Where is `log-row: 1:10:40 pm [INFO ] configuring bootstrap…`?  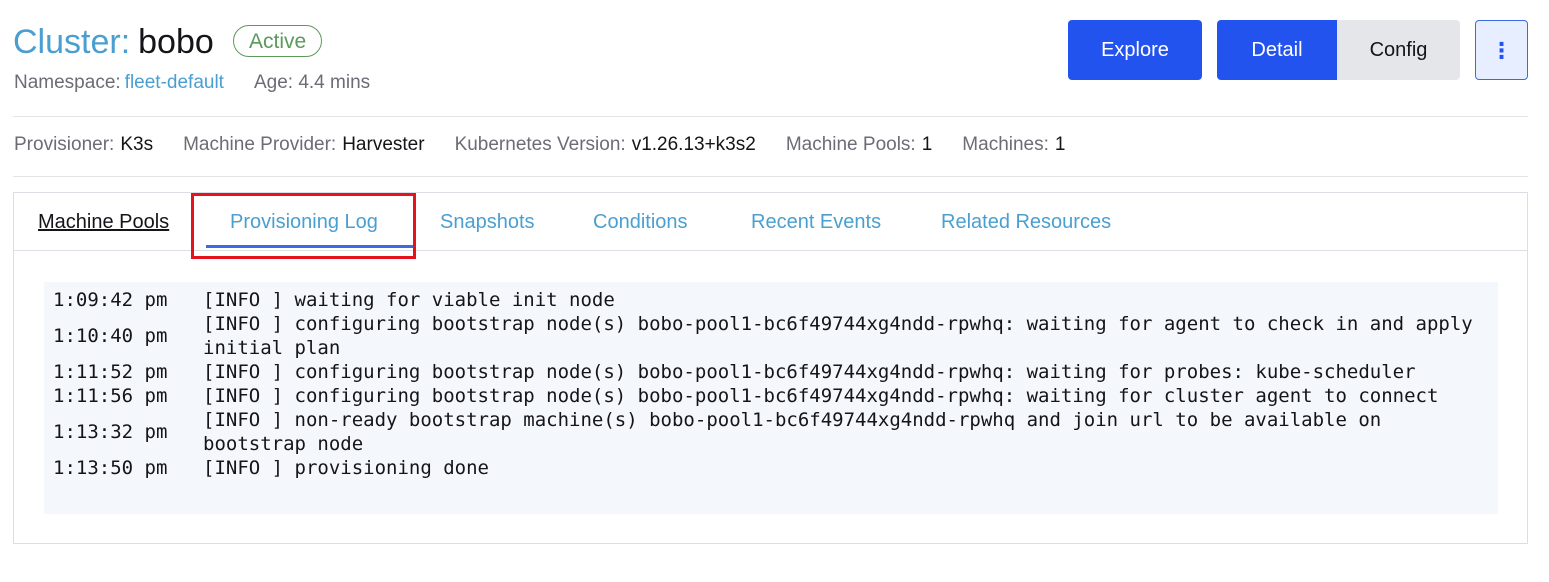 log-row: 1:10:40 pm [INFO ] configuring bootstrap… is located at coordinates (766, 336).